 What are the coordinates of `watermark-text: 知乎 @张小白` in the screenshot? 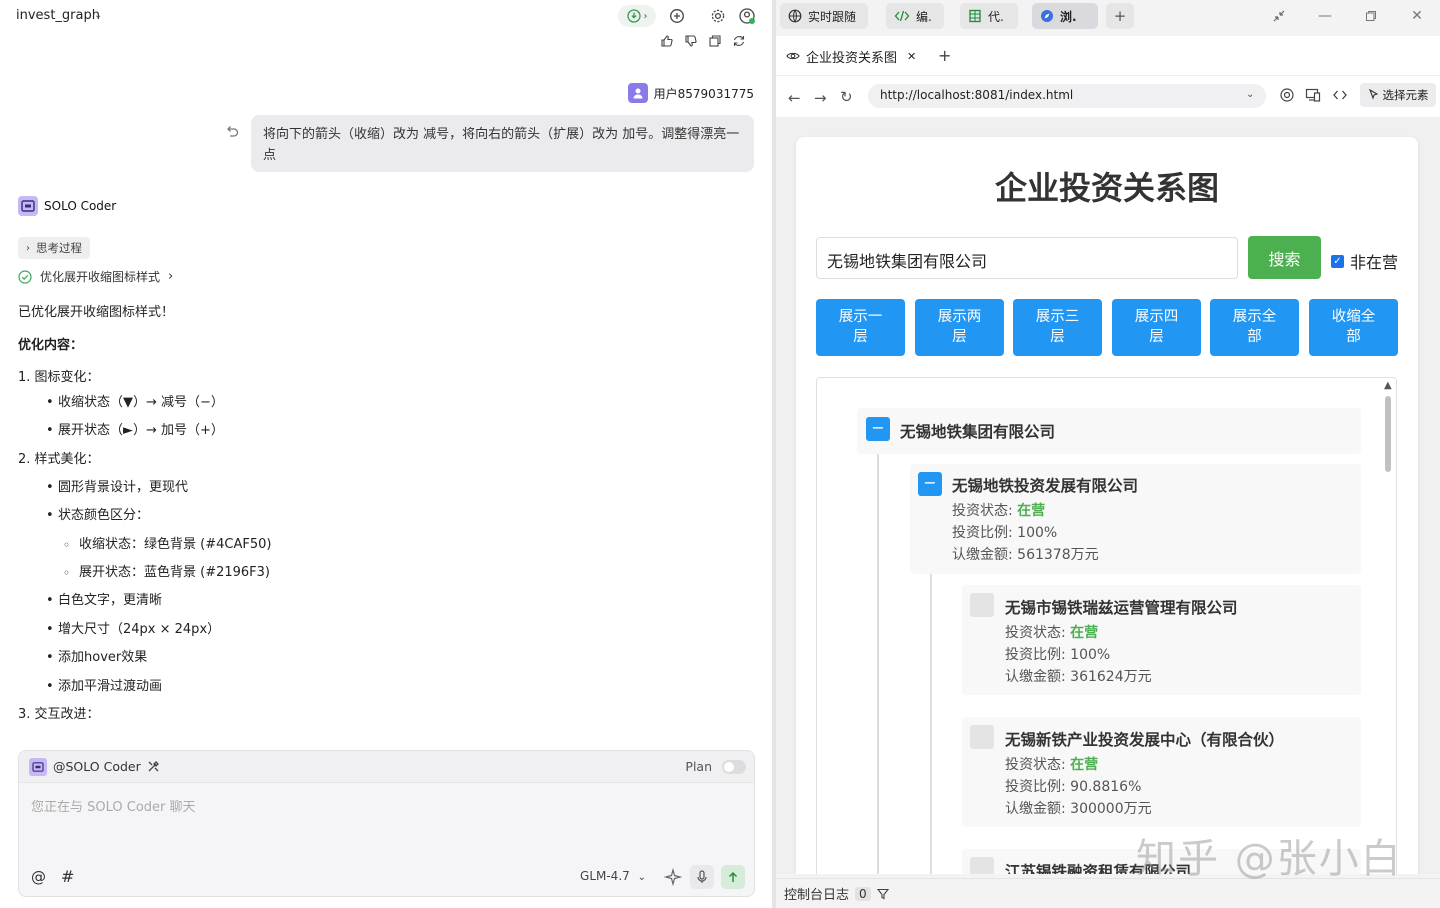 It's located at (1269, 859).